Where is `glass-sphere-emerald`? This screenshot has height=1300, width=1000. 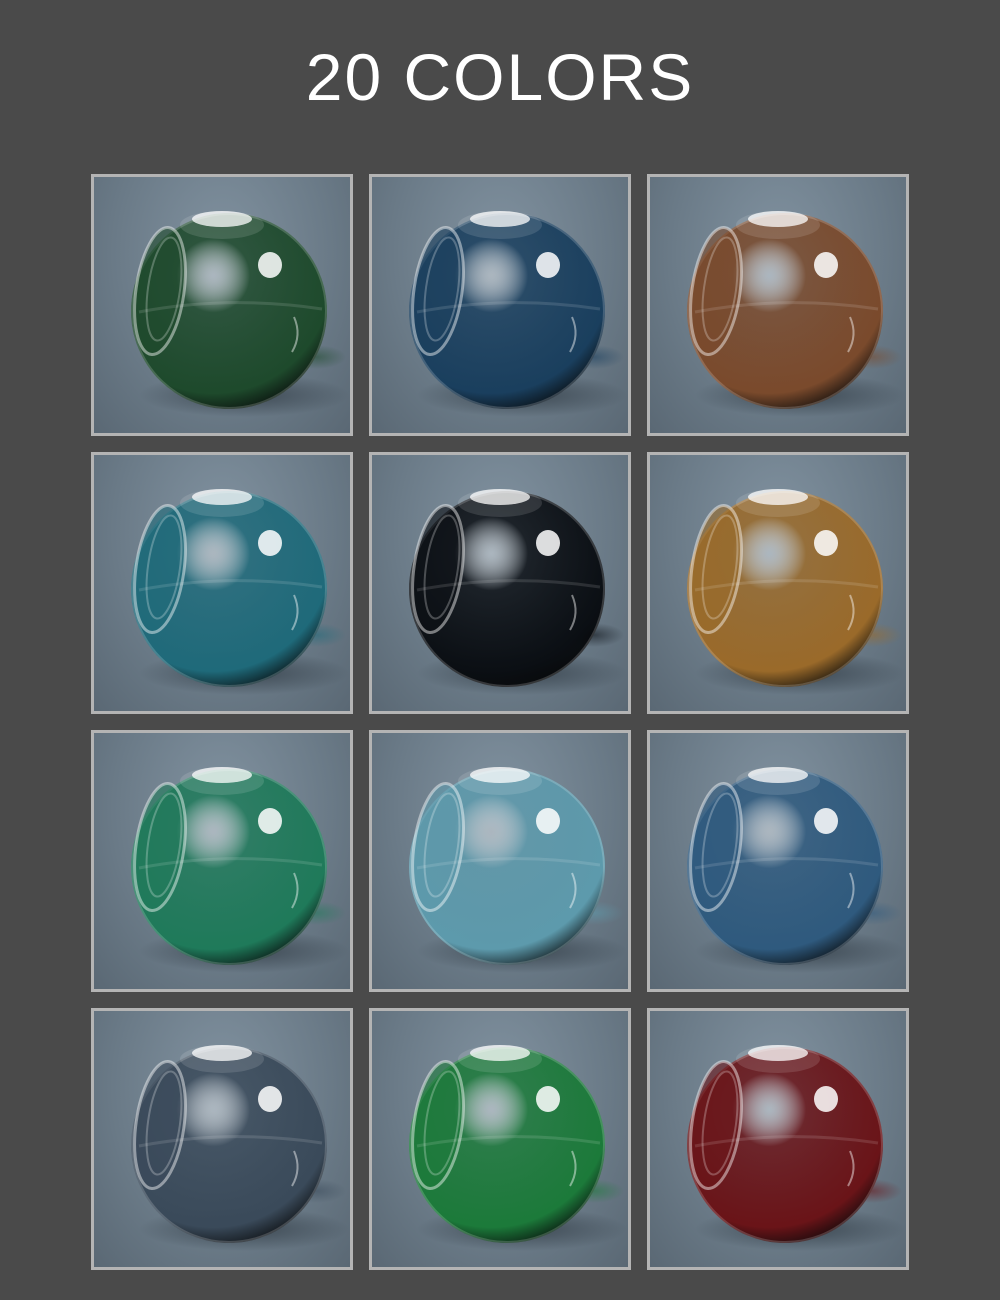
glass-sphere-emerald is located at coordinates (240, 870).